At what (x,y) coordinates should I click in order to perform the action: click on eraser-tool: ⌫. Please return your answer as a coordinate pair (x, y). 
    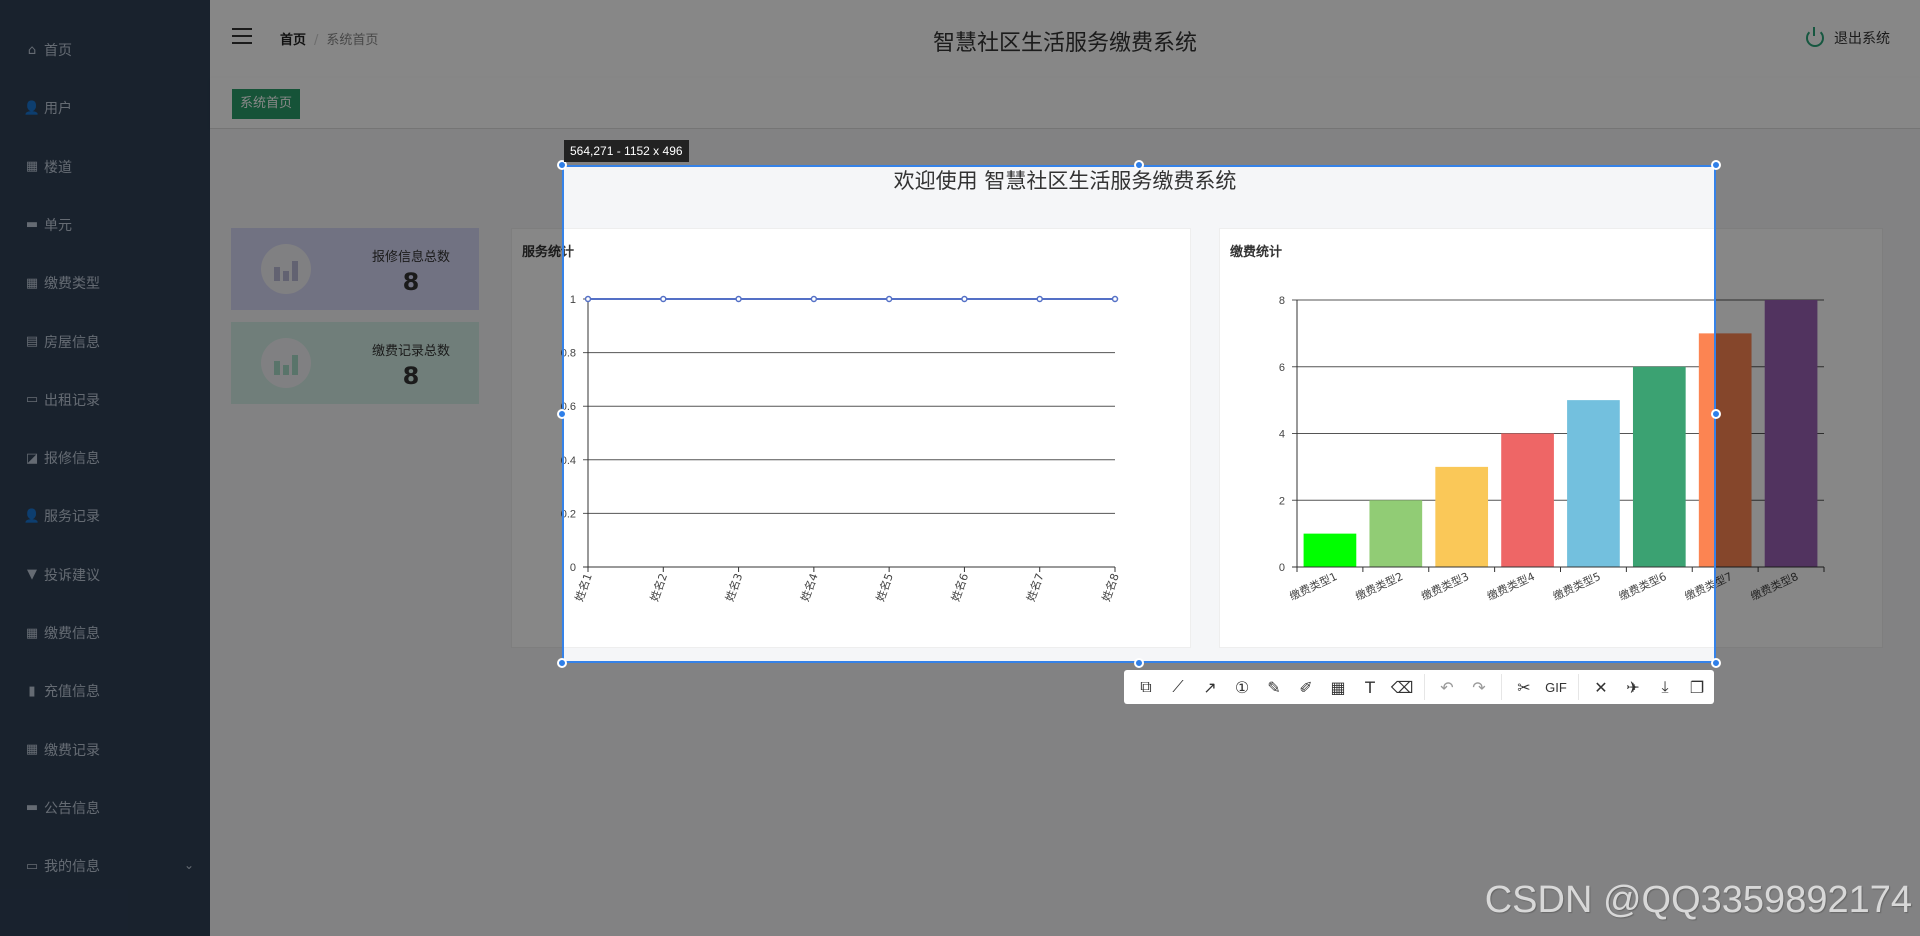
    Looking at the image, I should click on (1402, 687).